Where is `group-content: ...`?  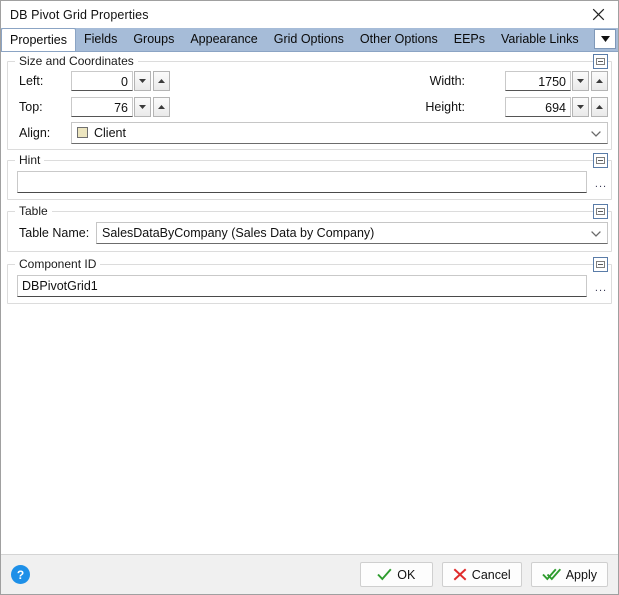
group-content: ... is located at coordinates (309, 180).